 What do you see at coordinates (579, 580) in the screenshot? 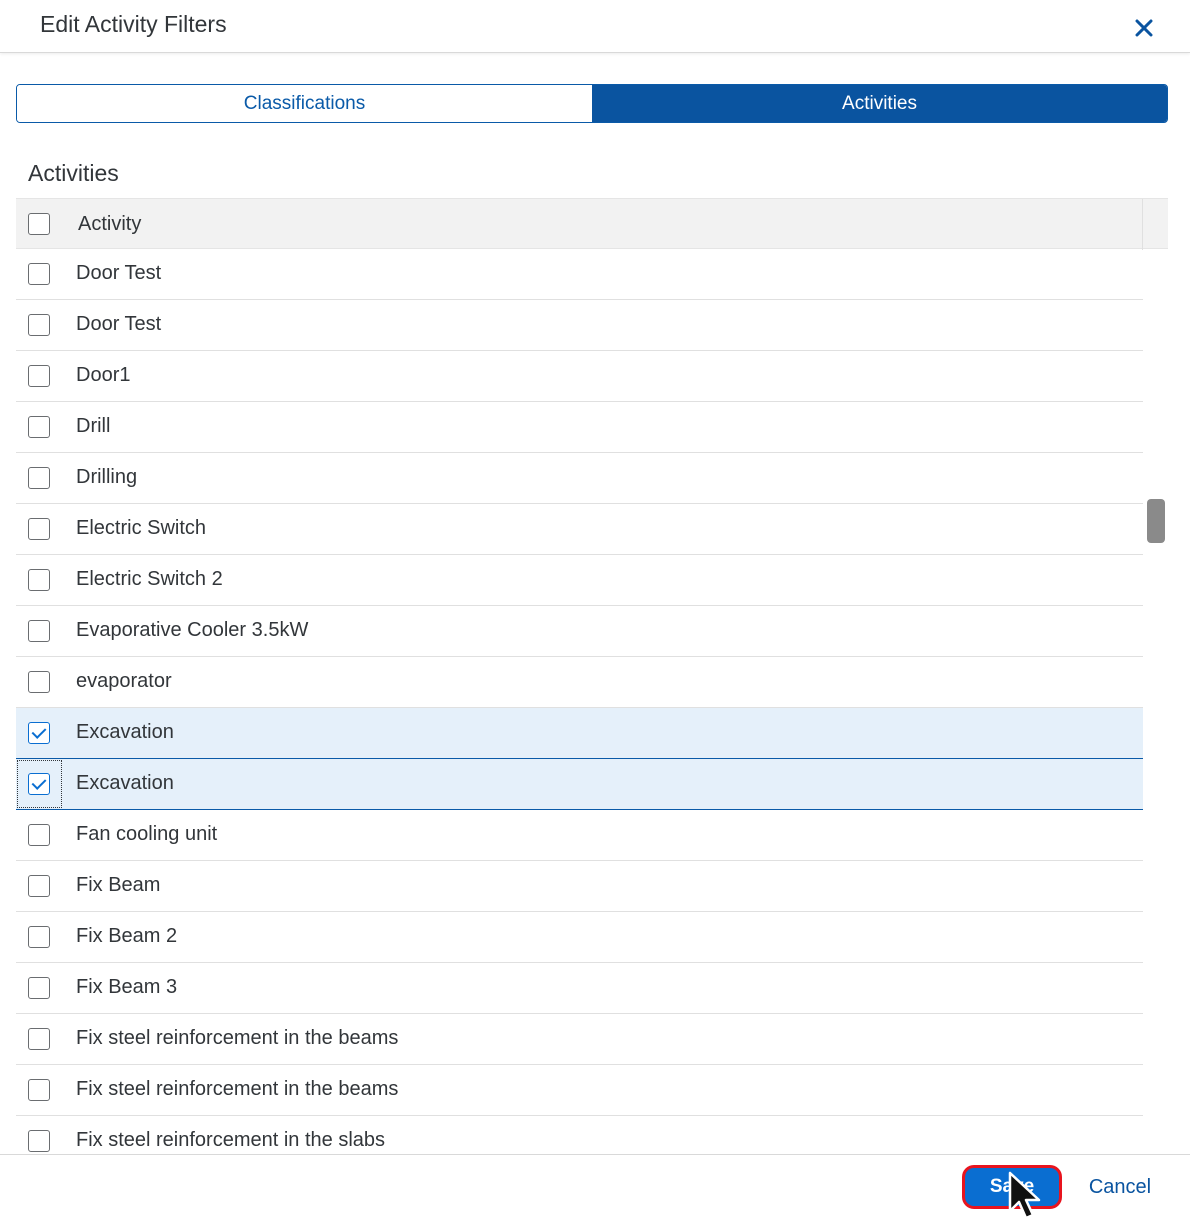
I see `table-row: Electric Switch 2` at bounding box center [579, 580].